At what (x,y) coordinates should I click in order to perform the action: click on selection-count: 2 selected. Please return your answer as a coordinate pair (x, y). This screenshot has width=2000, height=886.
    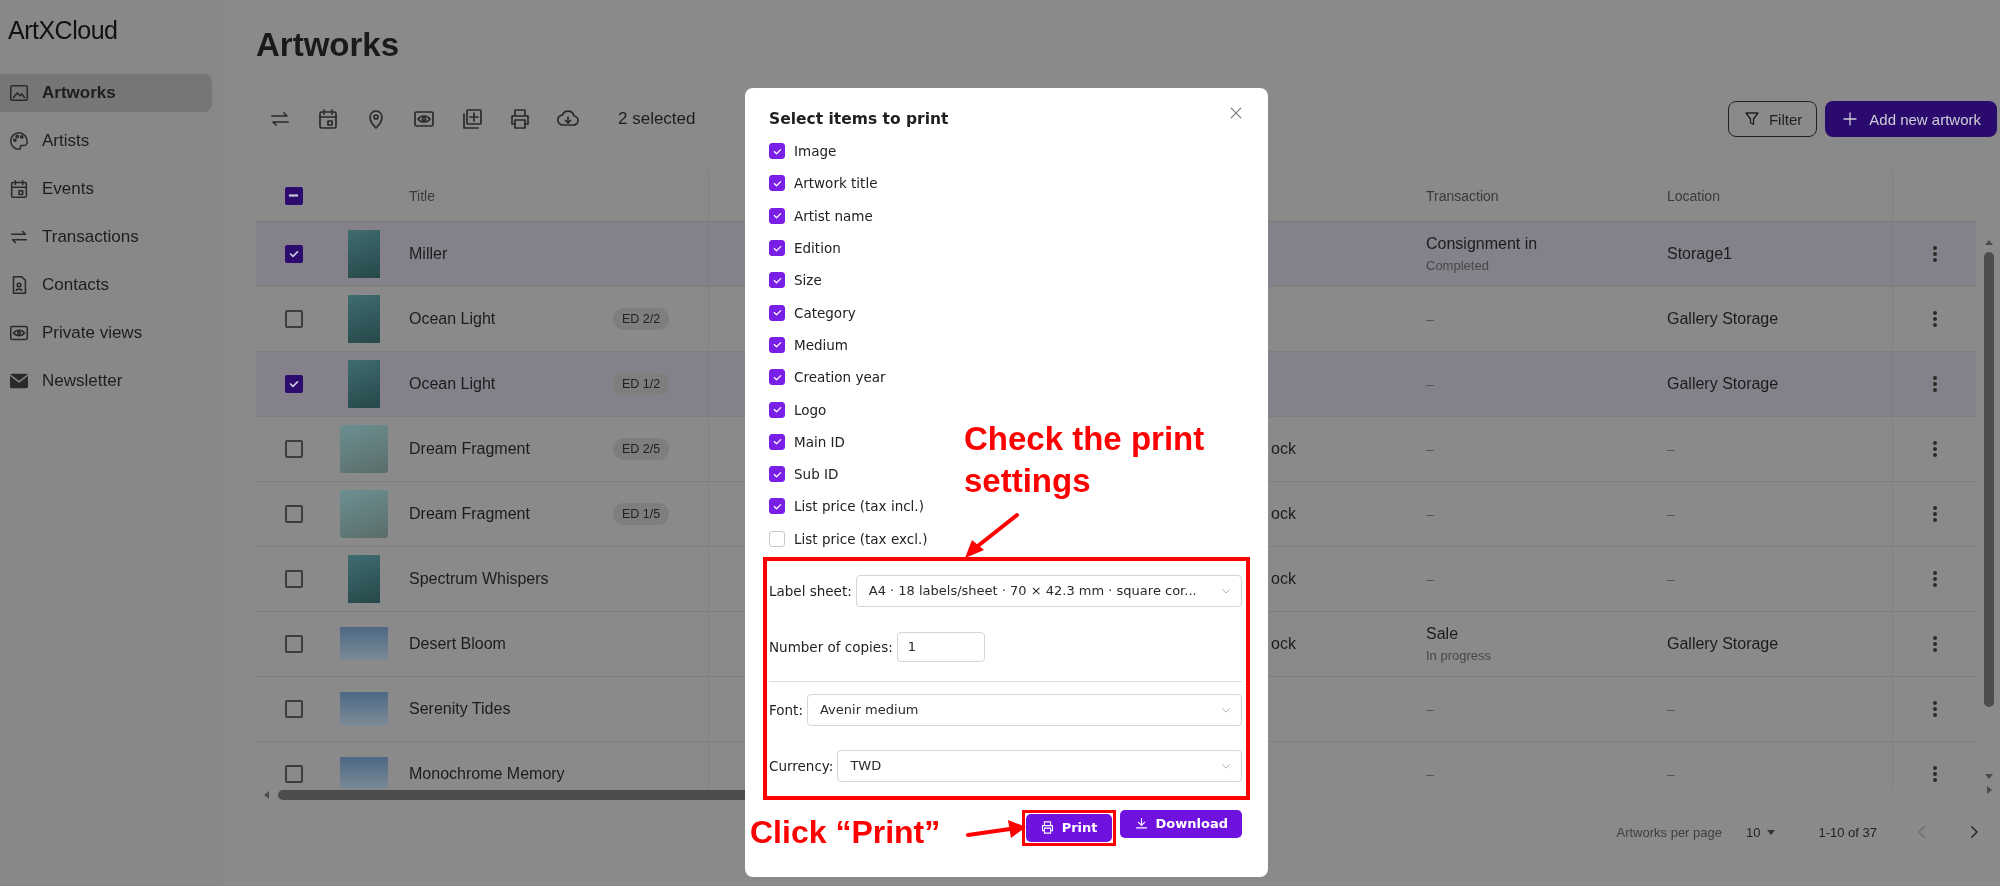
    Looking at the image, I should click on (657, 119).